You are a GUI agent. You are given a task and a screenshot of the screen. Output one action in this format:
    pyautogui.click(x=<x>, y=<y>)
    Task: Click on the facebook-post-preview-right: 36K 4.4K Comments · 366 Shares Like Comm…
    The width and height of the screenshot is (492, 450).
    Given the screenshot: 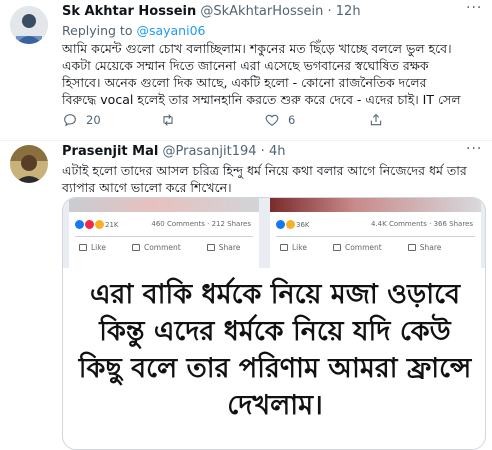 What is the action you would take?
    pyautogui.click(x=375, y=233)
    